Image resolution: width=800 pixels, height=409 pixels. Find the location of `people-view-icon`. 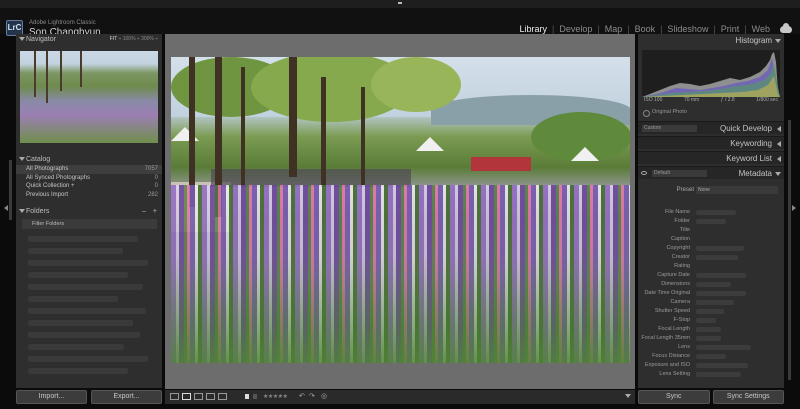

people-view-icon is located at coordinates (222, 396).